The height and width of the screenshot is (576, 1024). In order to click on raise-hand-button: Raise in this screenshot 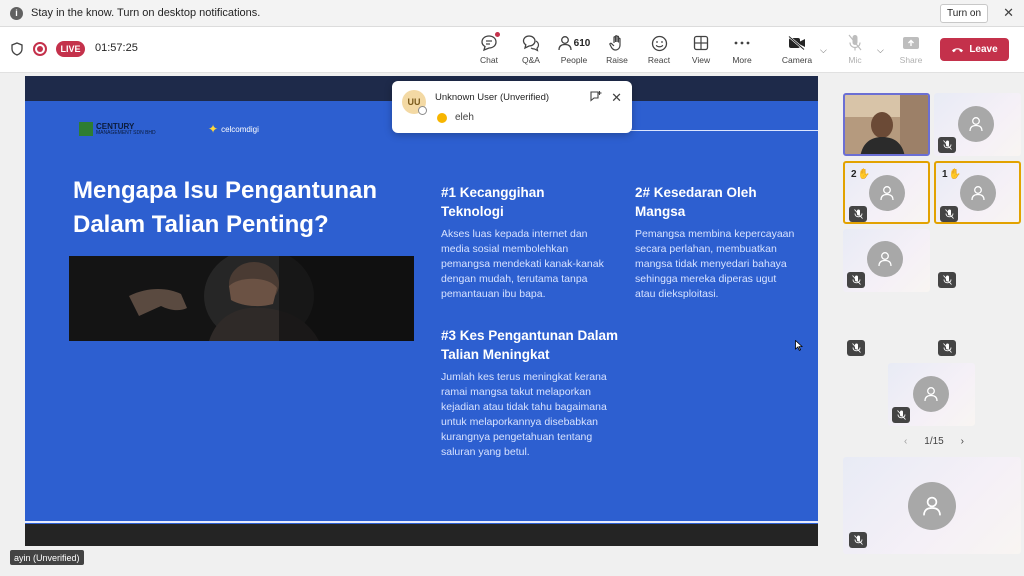, I will do `click(617, 51)`.